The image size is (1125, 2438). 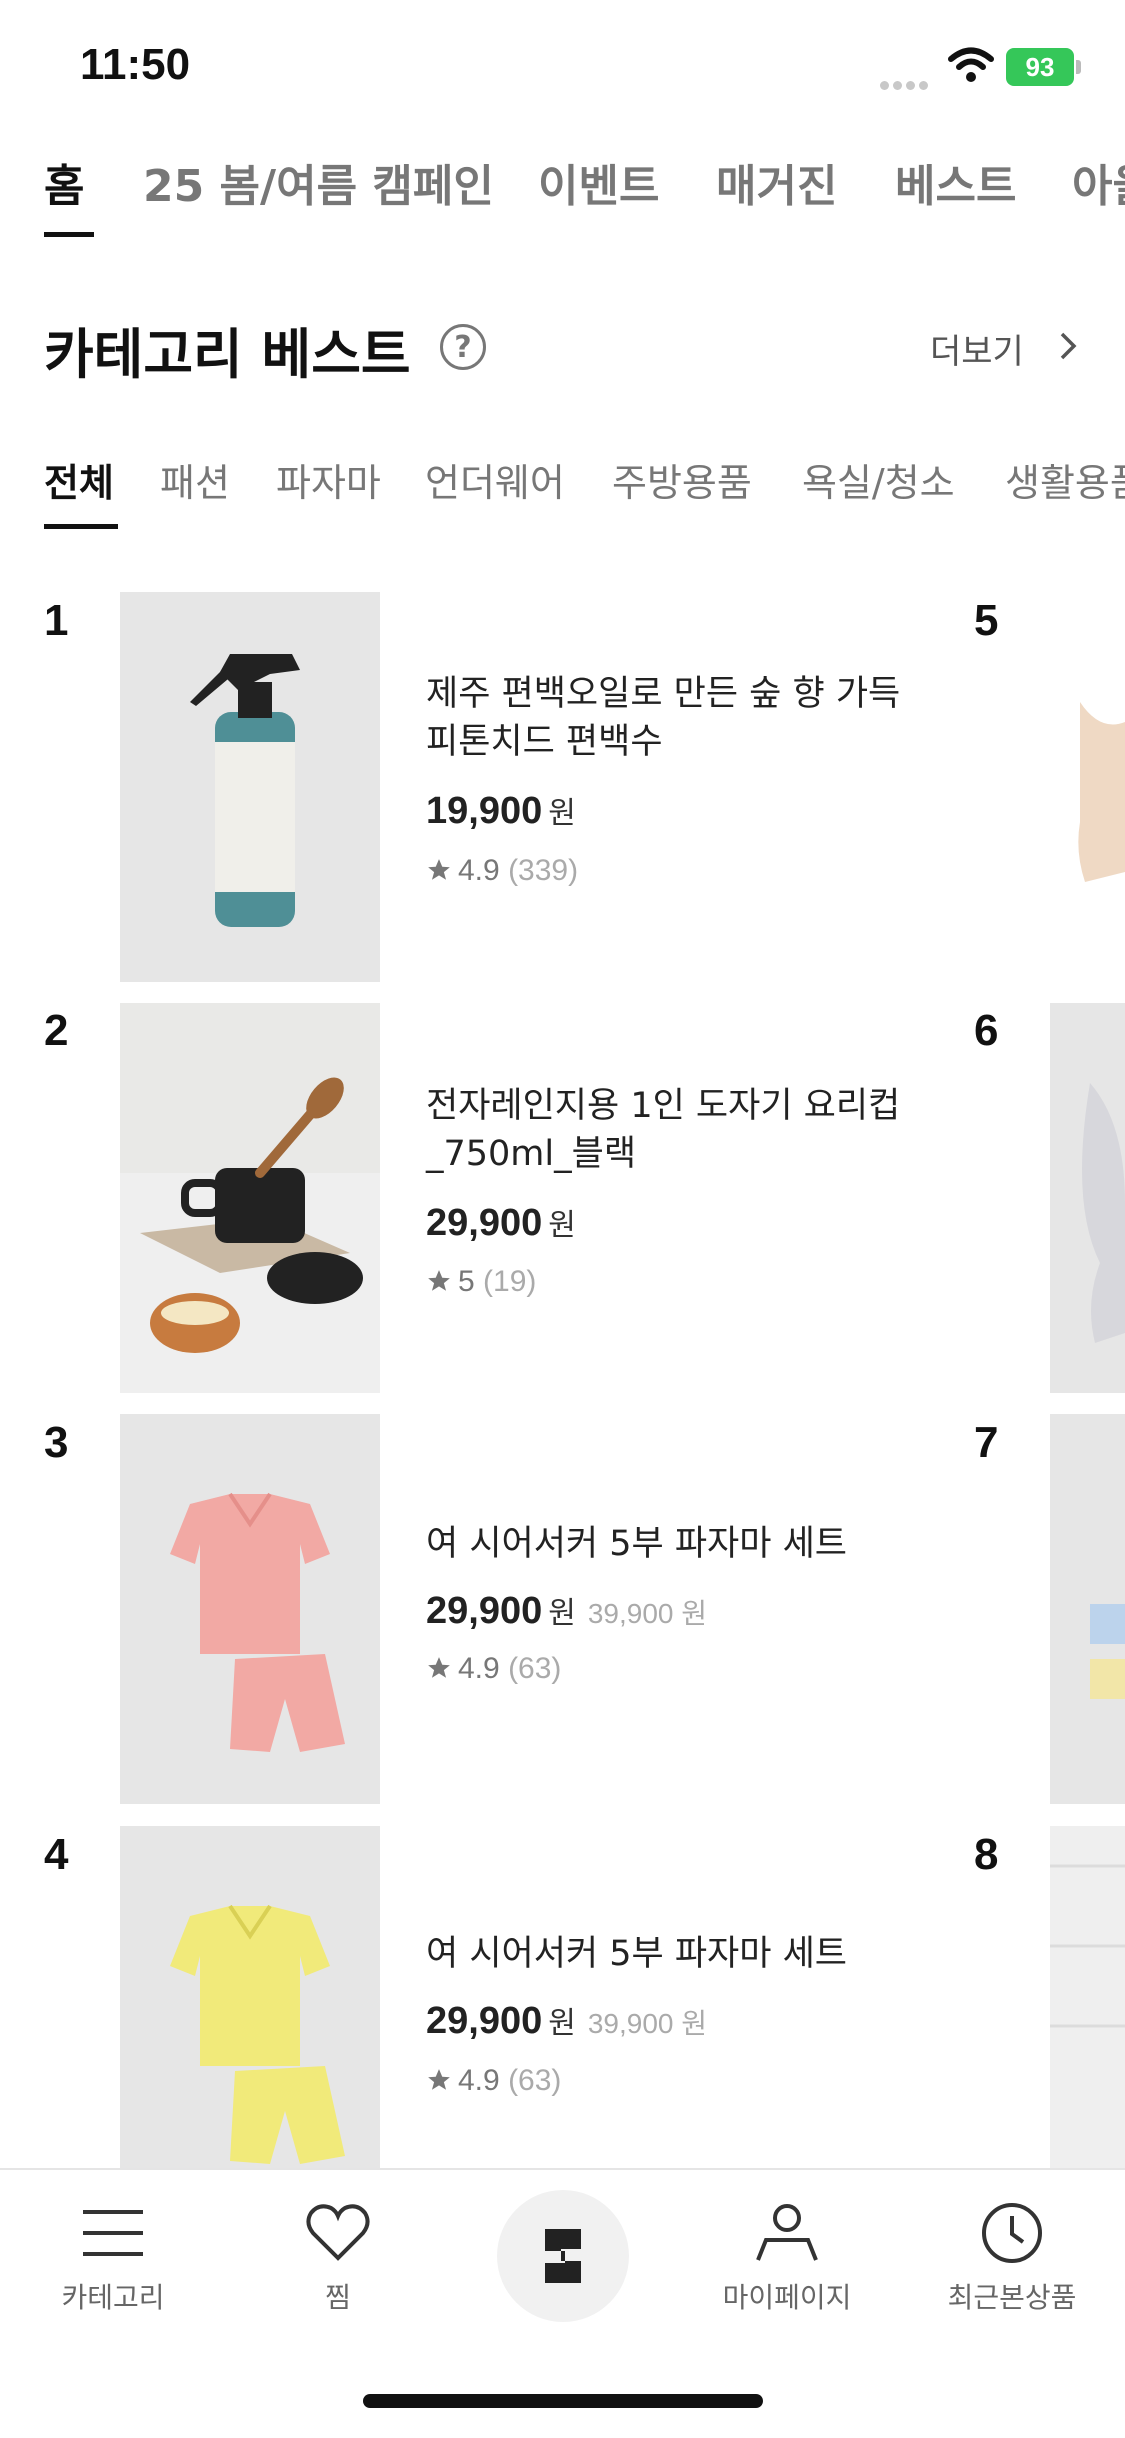 What do you see at coordinates (986, 1442) in the screenshot?
I see `rank-number: 7` at bounding box center [986, 1442].